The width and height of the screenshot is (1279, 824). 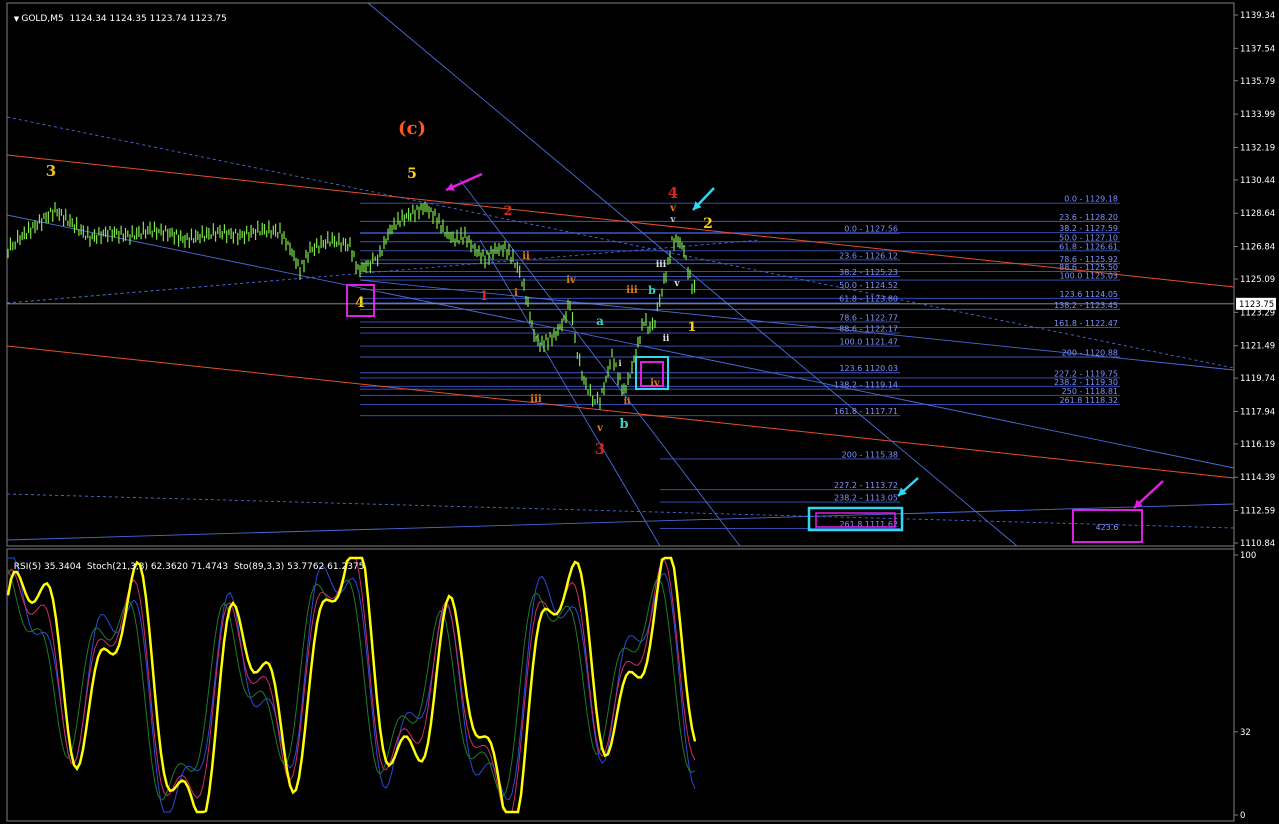 I want to click on price-tick-label: 1121.49, so click(x=1257, y=347).